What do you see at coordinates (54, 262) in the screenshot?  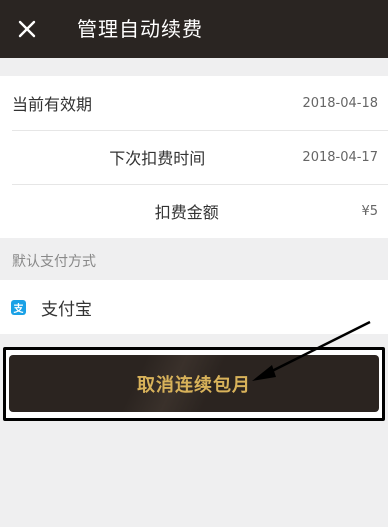 I see `payment-section-label: 默认支付方式` at bounding box center [54, 262].